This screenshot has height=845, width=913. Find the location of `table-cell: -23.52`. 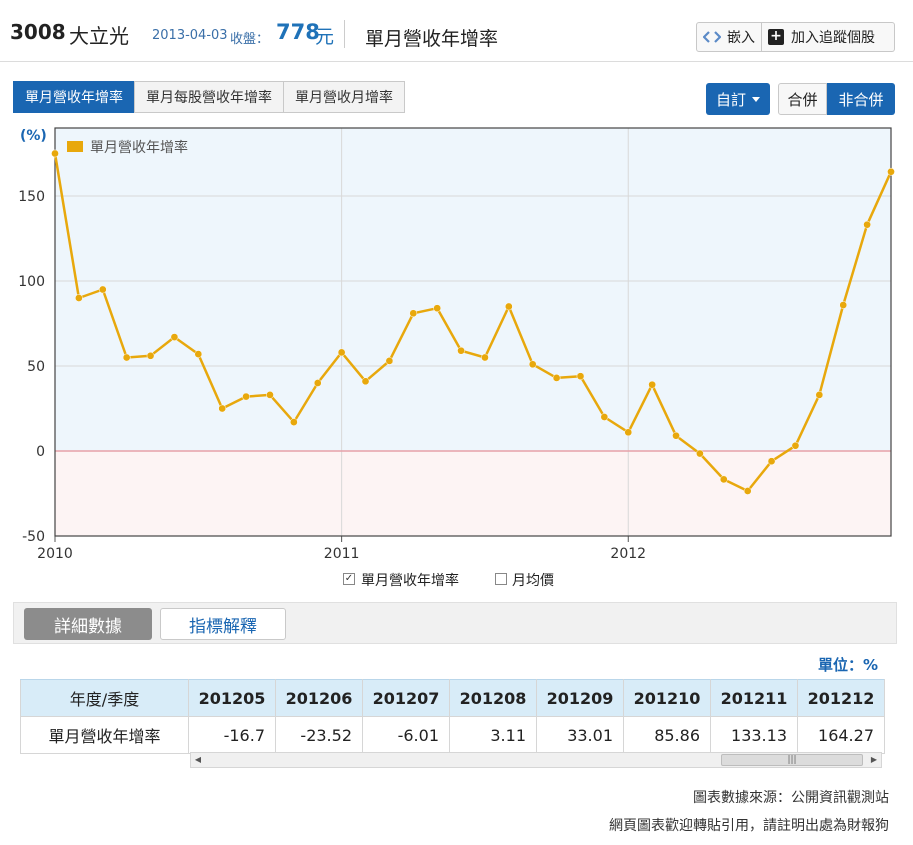

table-cell: -23.52 is located at coordinates (319, 735).